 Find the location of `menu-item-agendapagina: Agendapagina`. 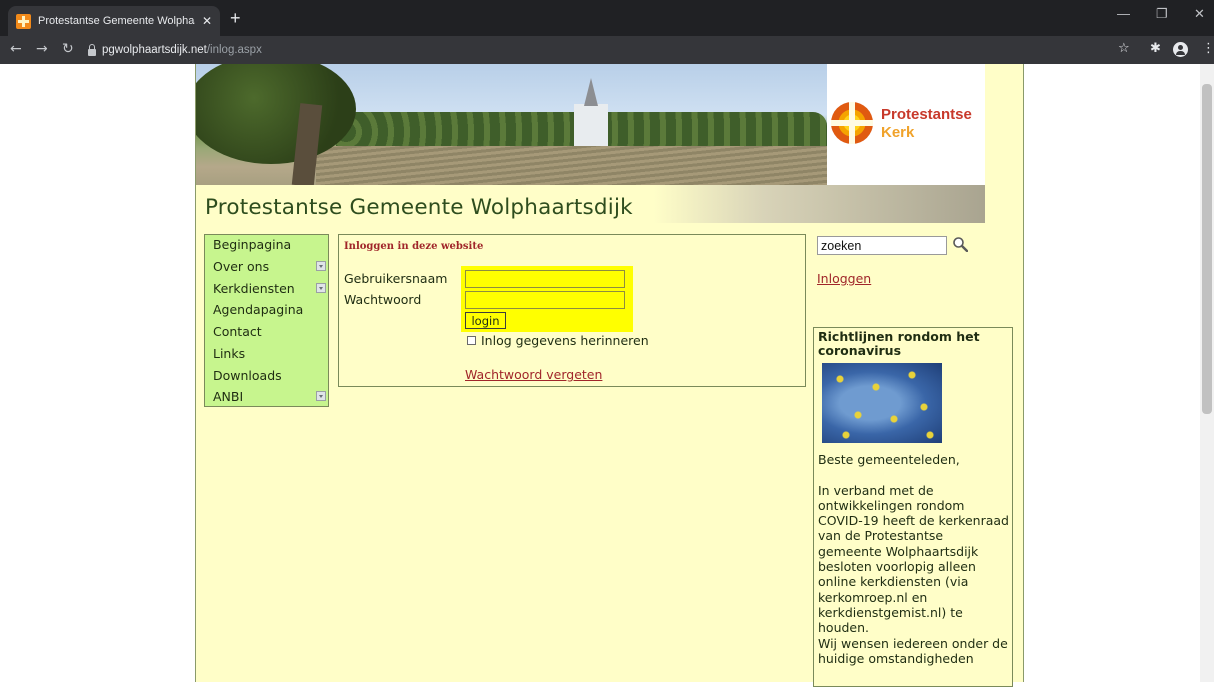

menu-item-agendapagina: Agendapagina is located at coordinates (258, 310).